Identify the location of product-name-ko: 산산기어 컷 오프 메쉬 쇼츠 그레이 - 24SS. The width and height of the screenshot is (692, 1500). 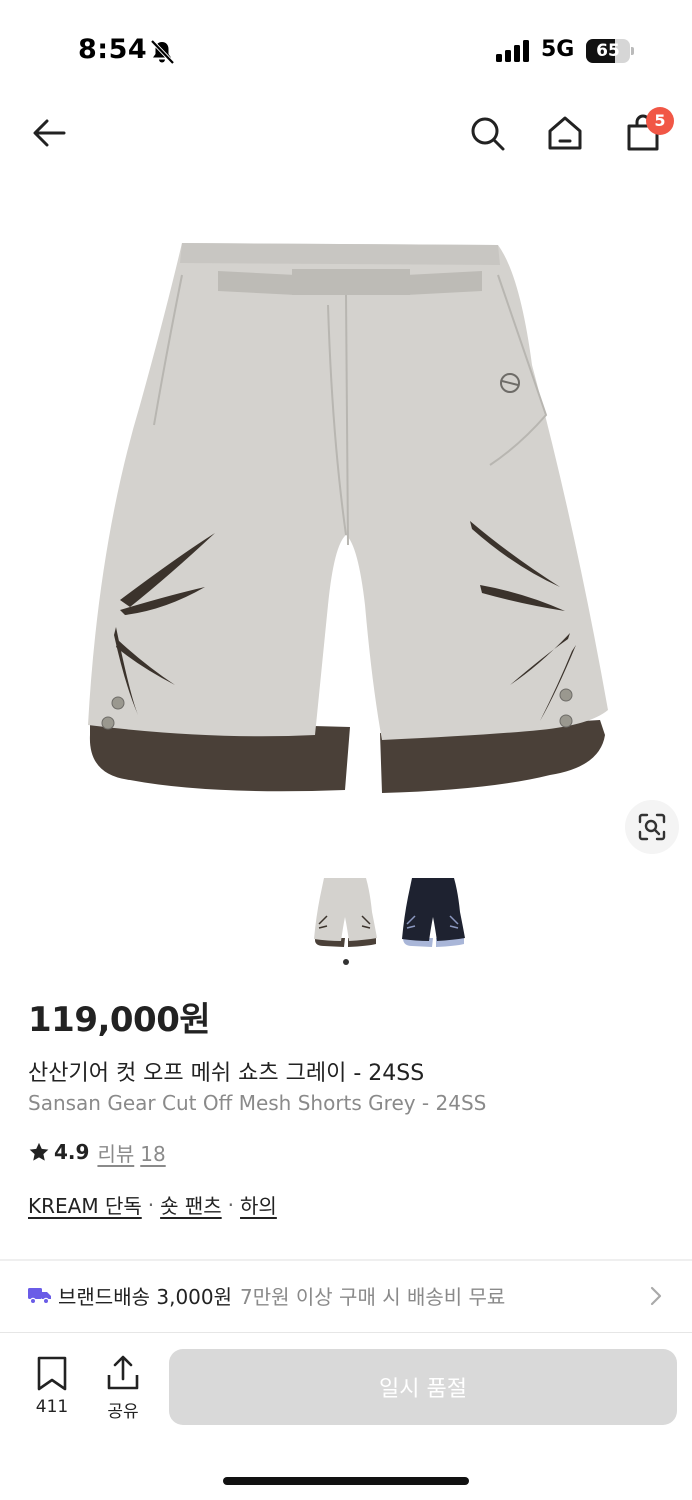
(226, 1073).